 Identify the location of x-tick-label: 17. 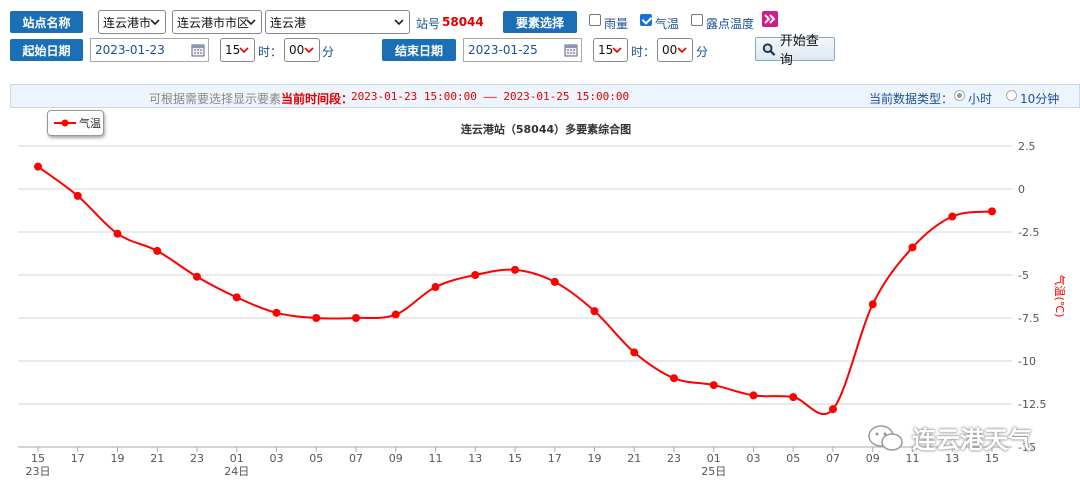
(78, 458).